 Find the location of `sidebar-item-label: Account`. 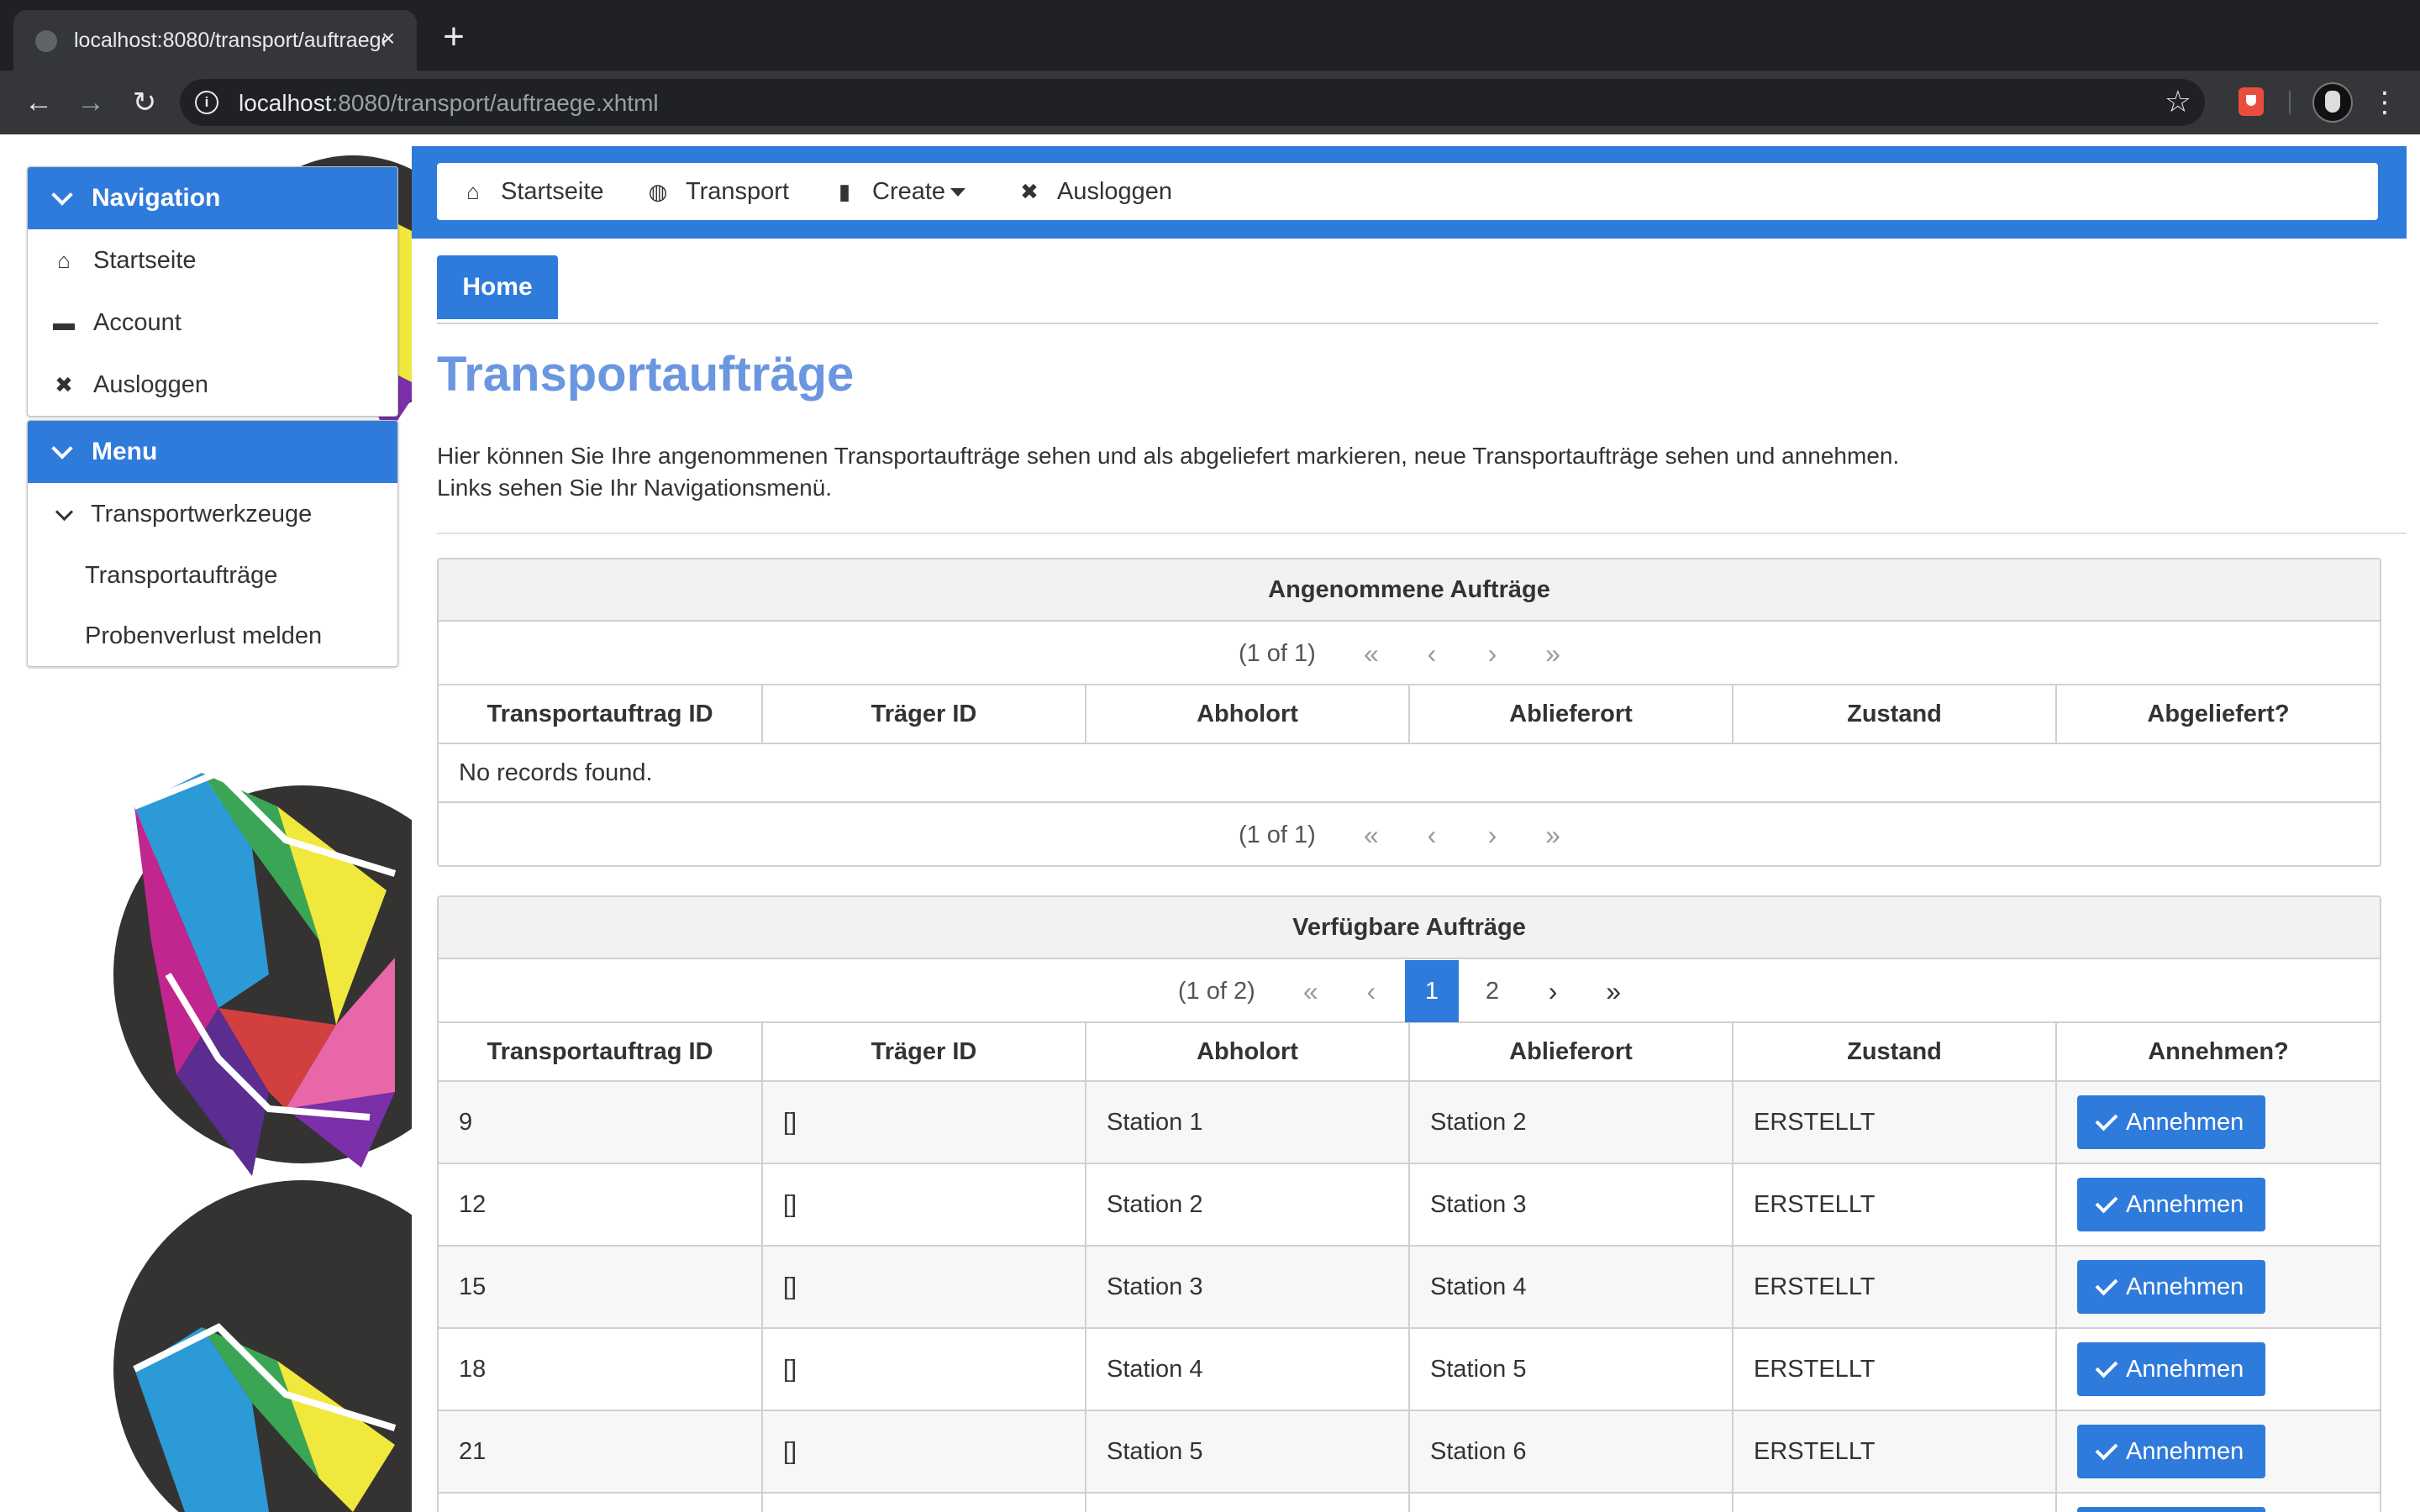

sidebar-item-label: Account is located at coordinates (138, 322).